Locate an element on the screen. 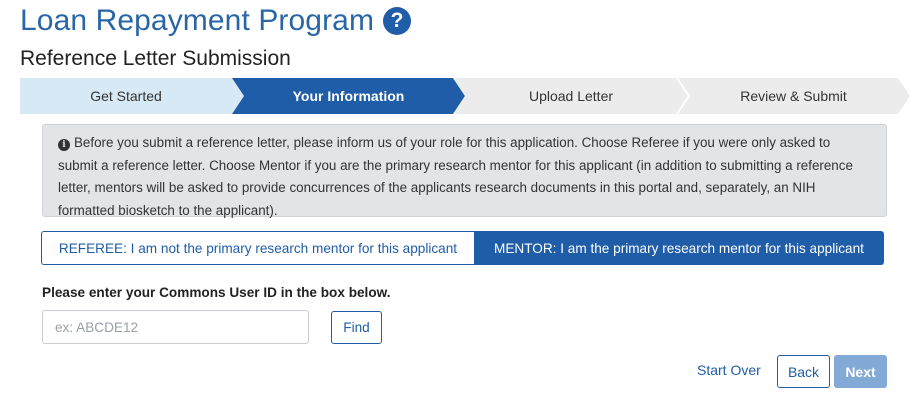  start-over-link: Start Over is located at coordinates (729, 370).